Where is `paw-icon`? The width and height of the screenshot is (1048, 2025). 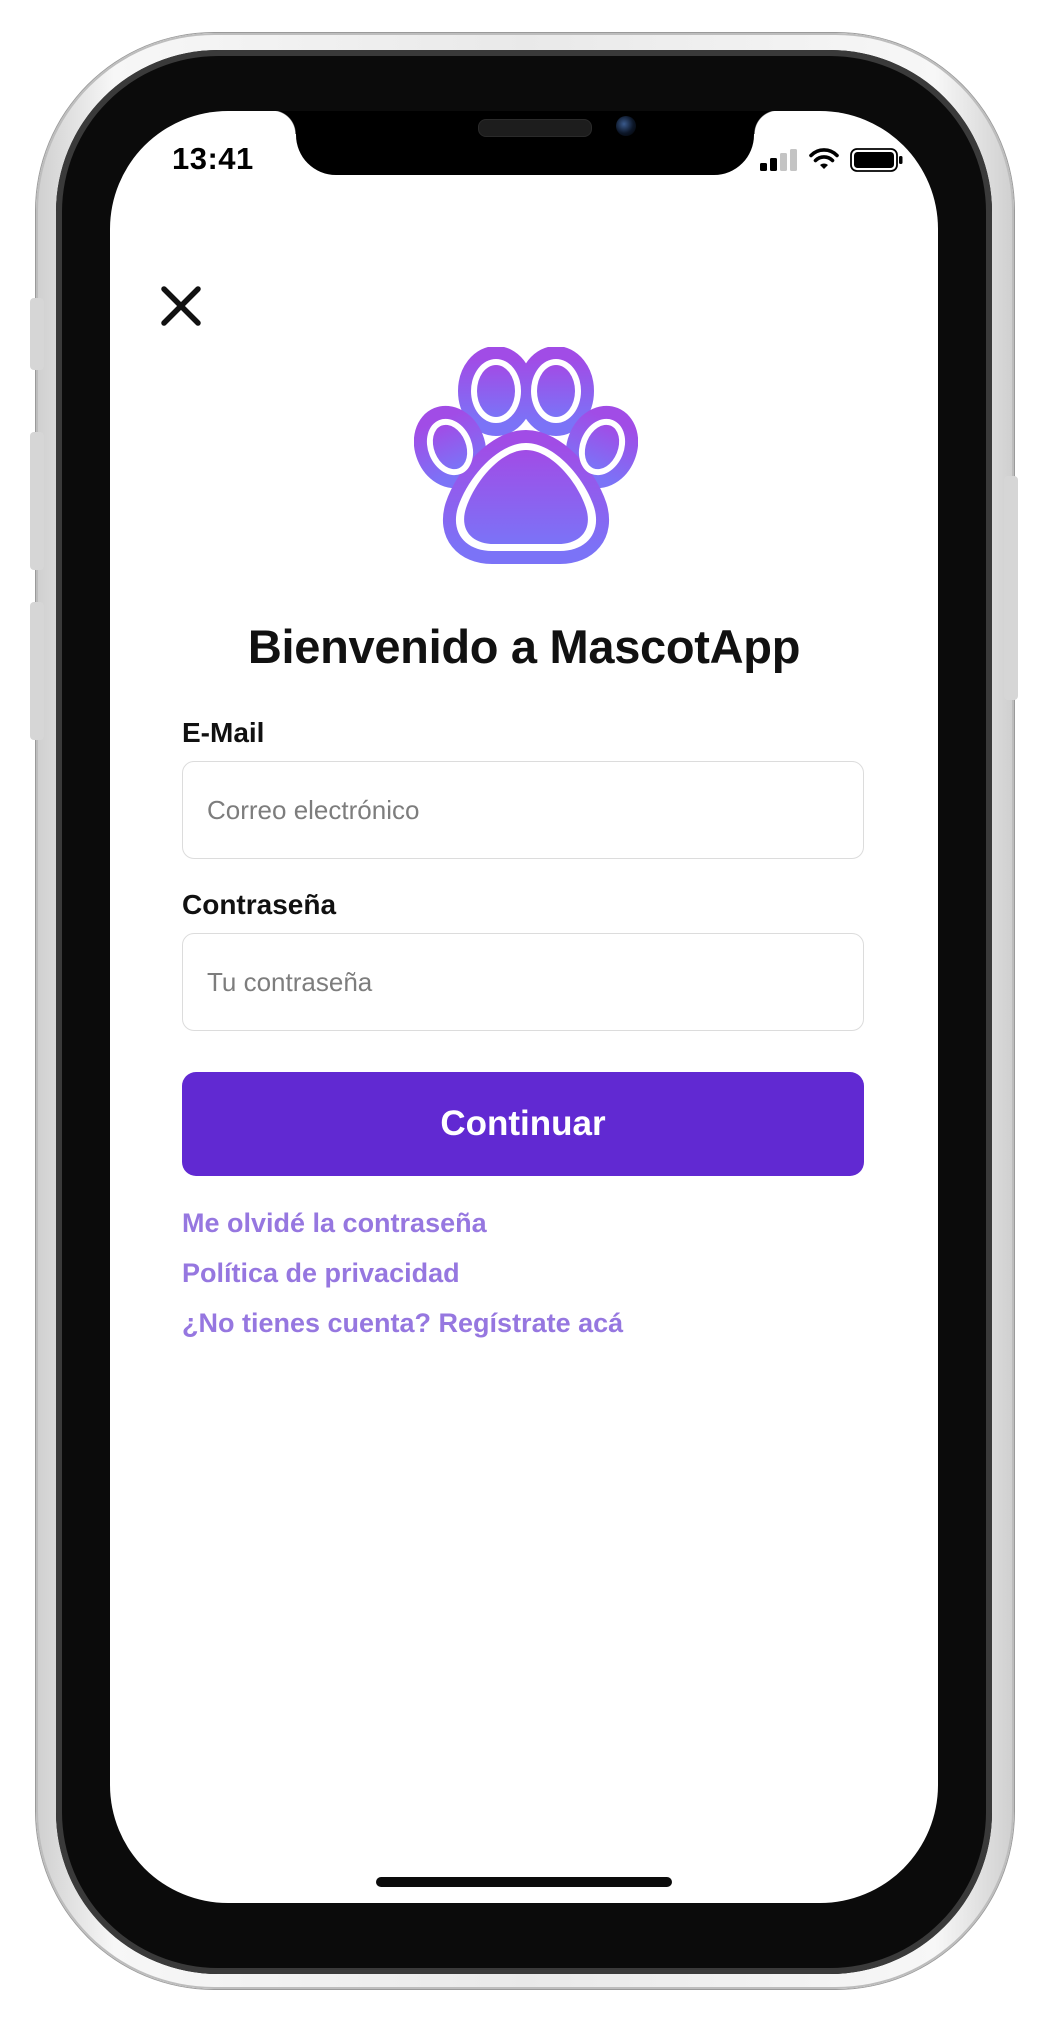 paw-icon is located at coordinates (526, 455).